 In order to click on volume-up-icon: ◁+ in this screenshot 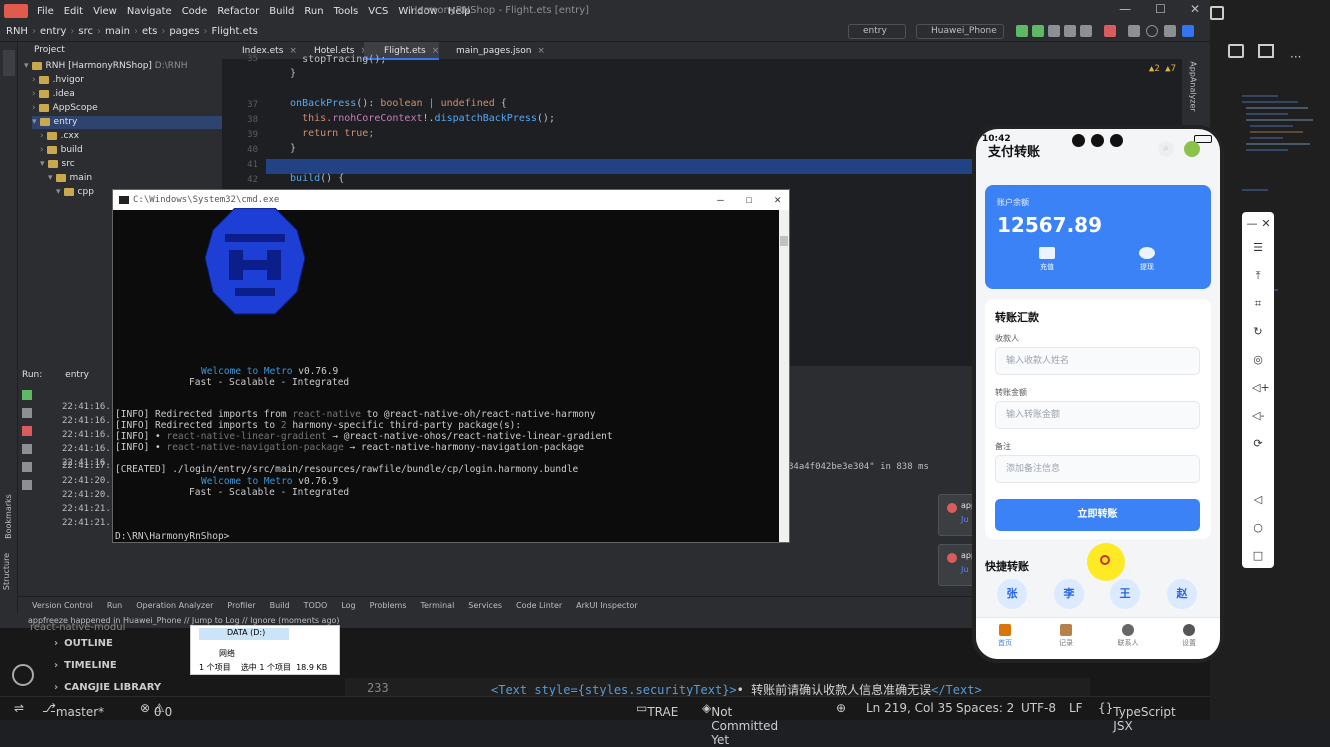, I will do `click(1261, 388)`.